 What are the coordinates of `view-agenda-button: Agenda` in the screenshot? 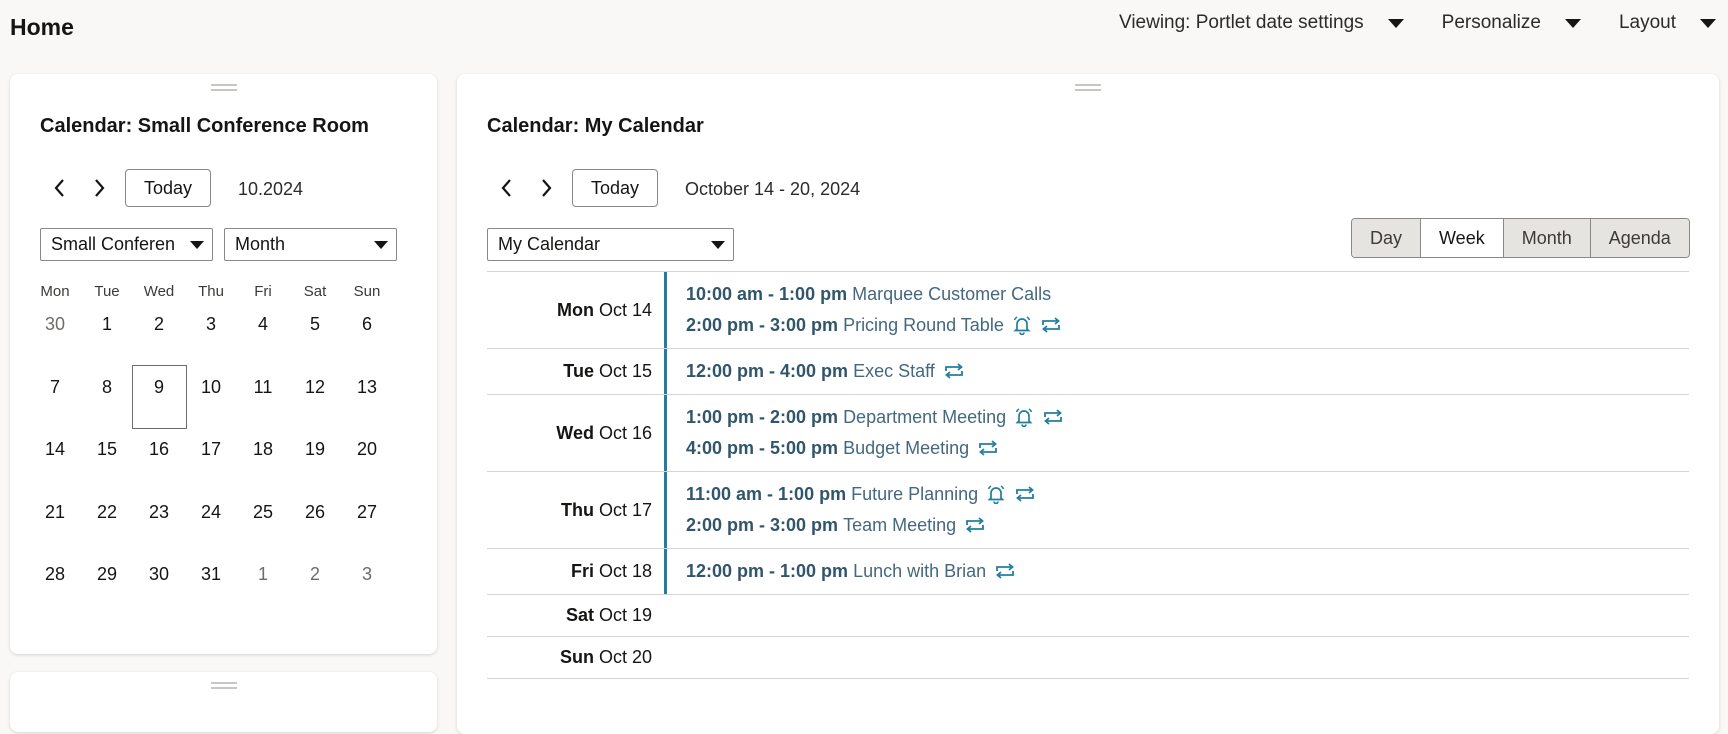 It's located at (1639, 238).